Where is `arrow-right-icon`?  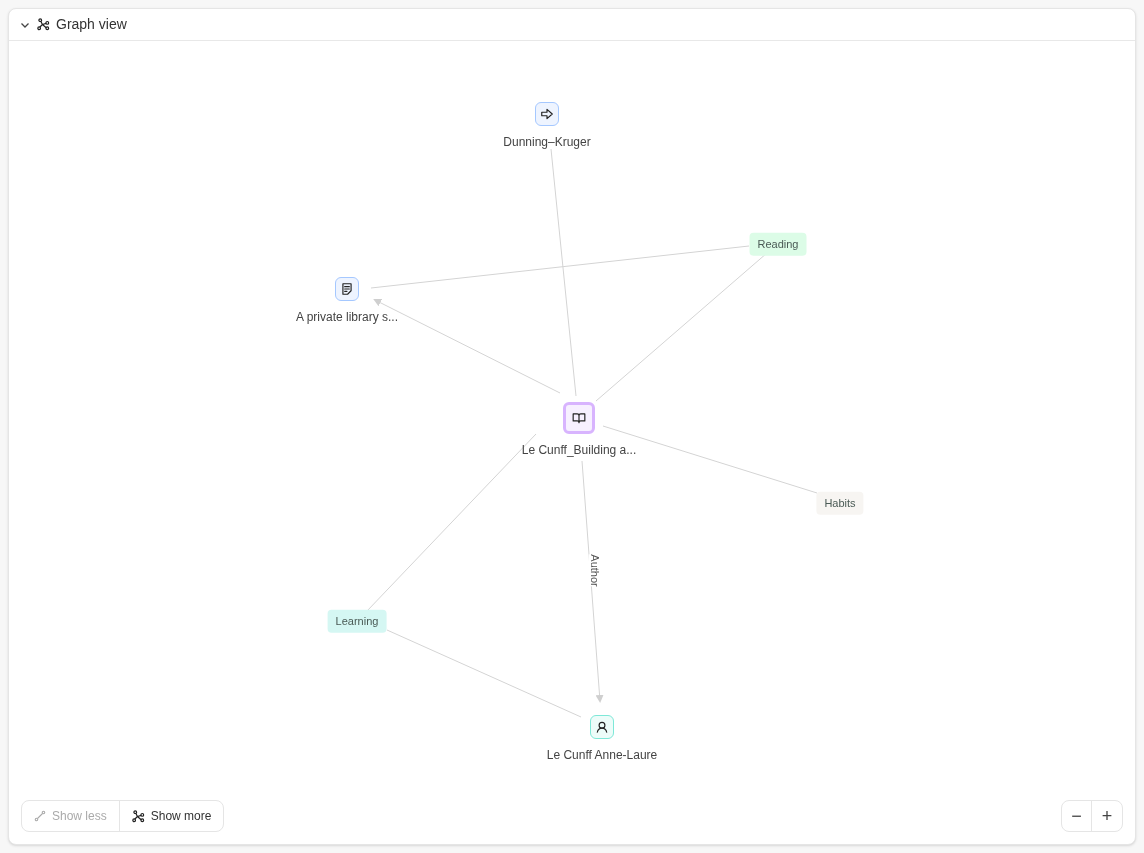 arrow-right-icon is located at coordinates (547, 114).